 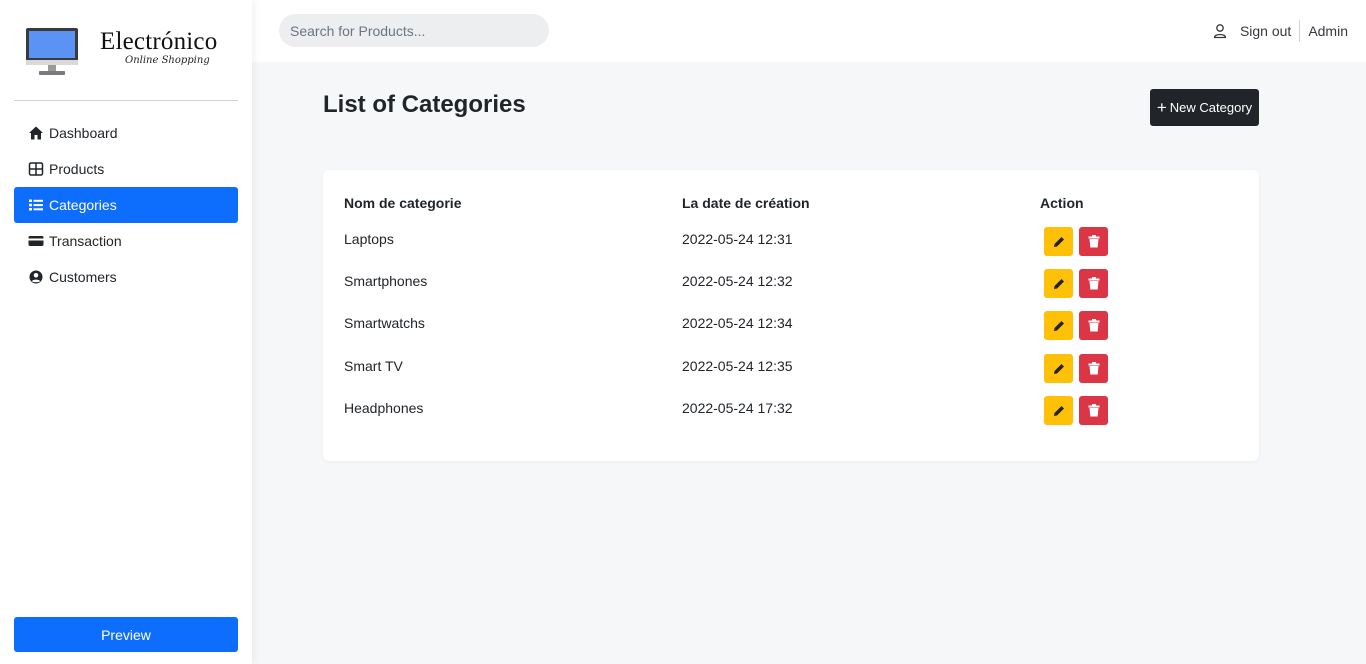 I want to click on sidebar-item-categories: Categories, so click(x=126, y=205).